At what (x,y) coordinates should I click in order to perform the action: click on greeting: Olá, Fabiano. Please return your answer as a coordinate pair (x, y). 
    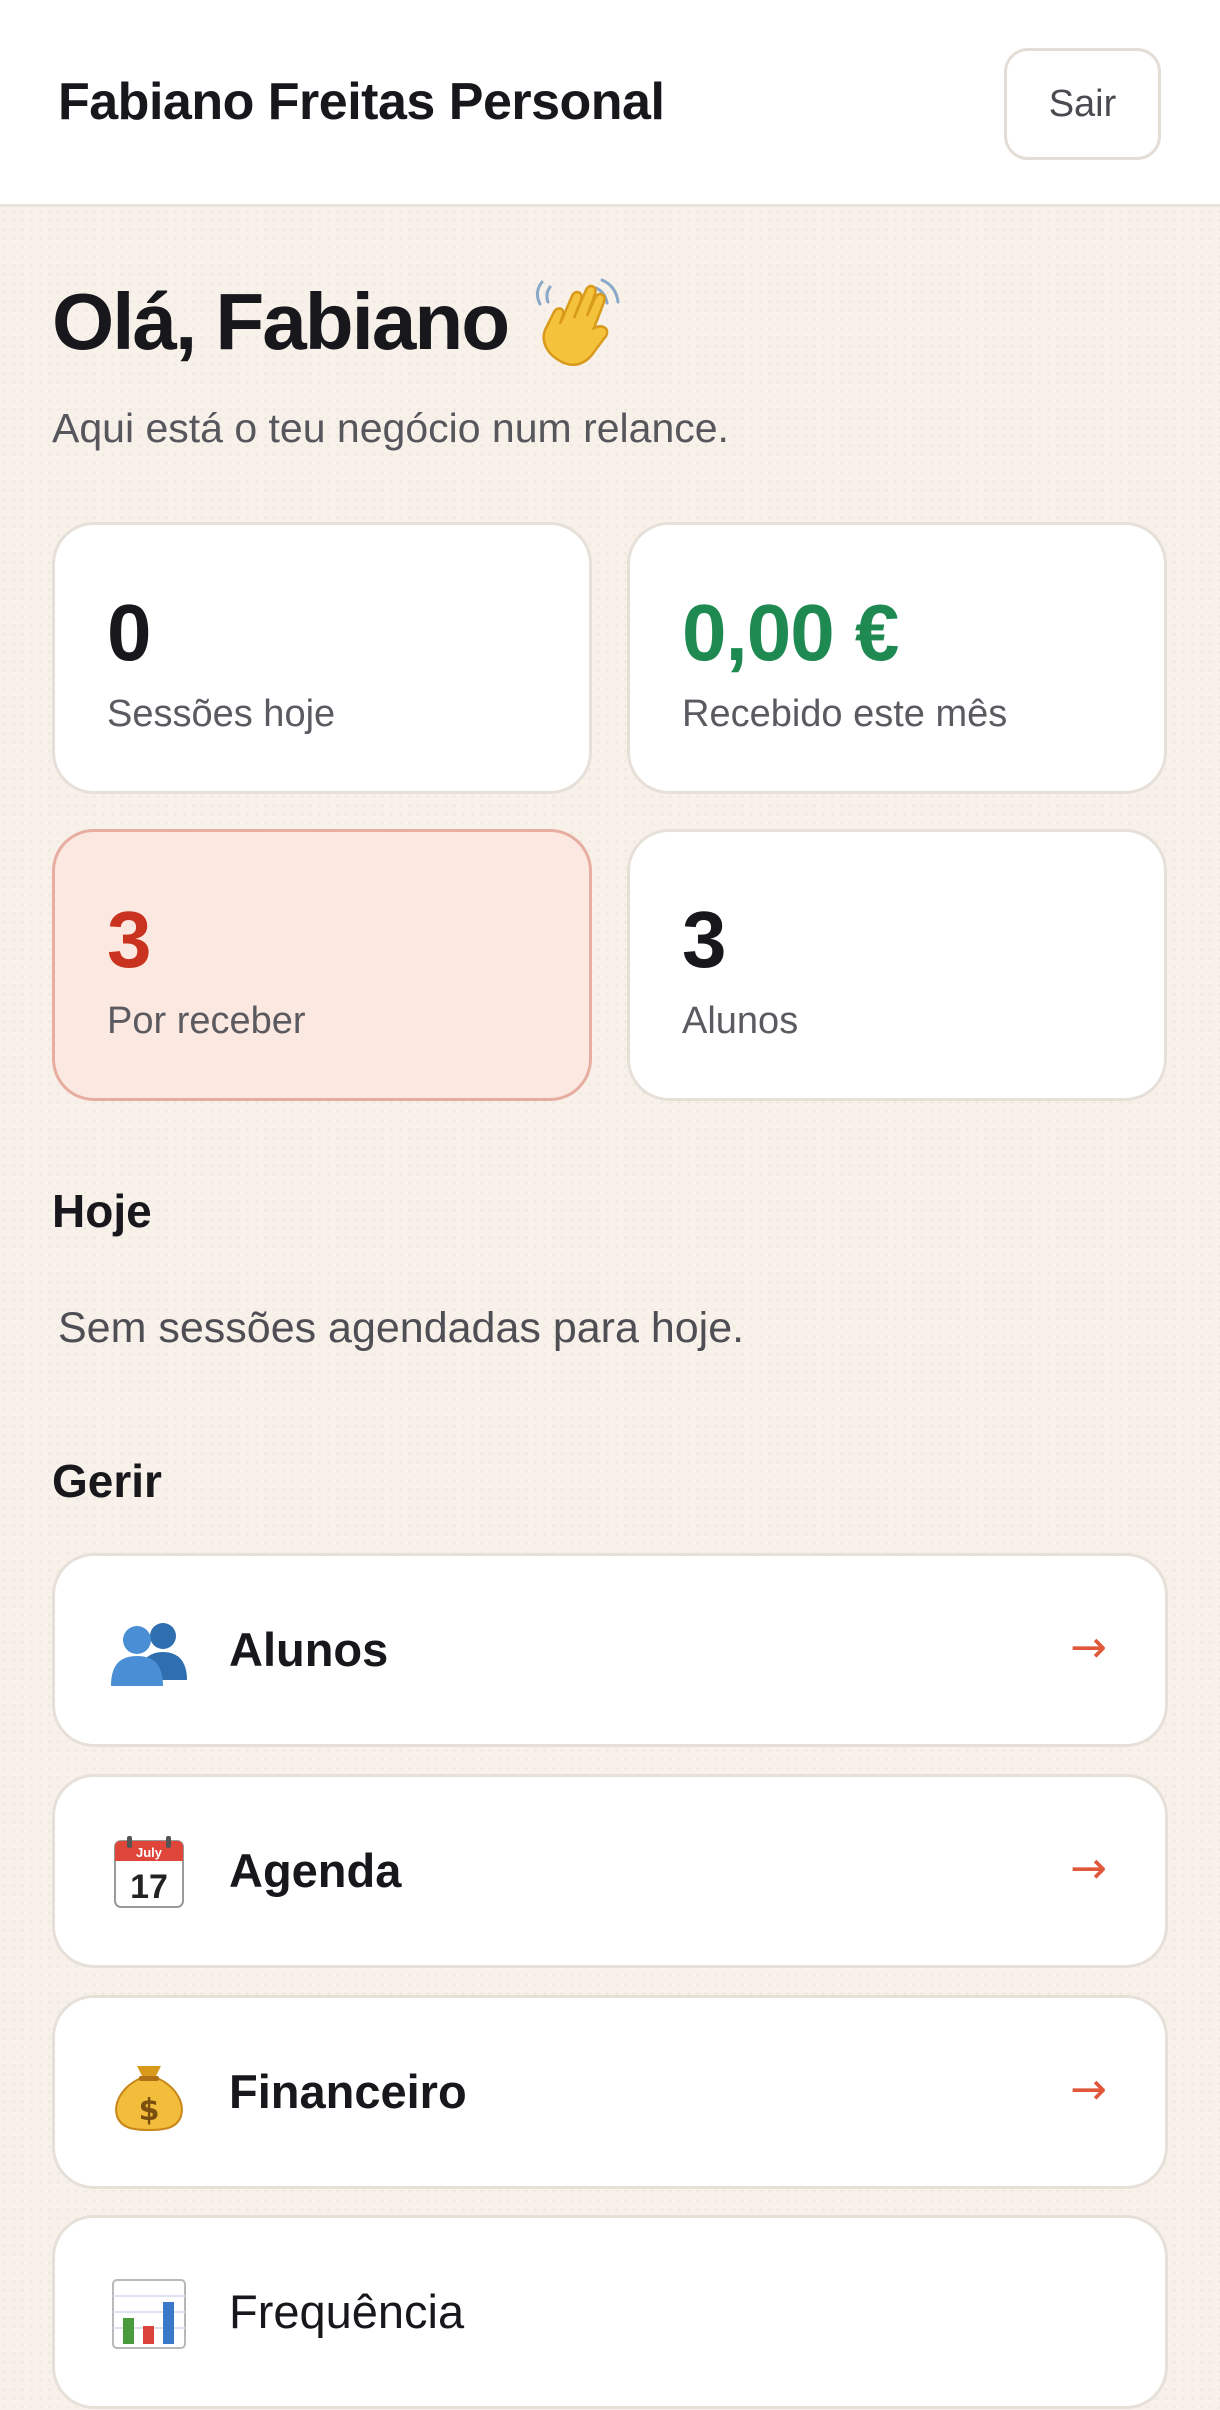
    Looking at the image, I should click on (338, 322).